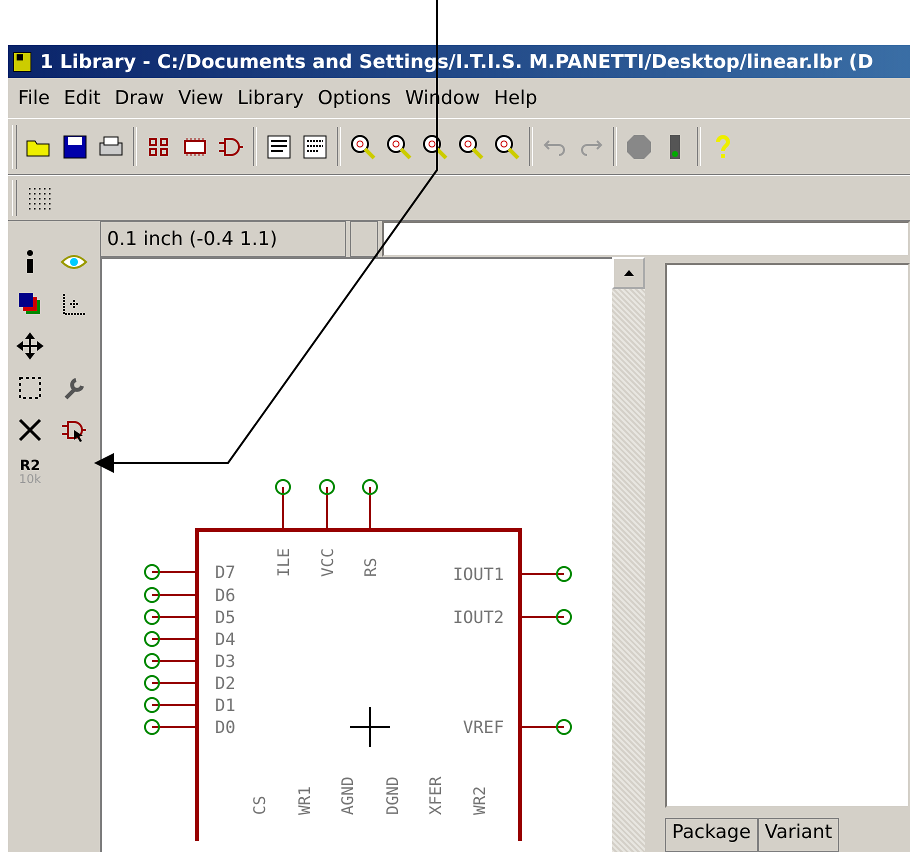 This screenshot has width=910, height=852. I want to click on pin-label: WR1, so click(304, 800).